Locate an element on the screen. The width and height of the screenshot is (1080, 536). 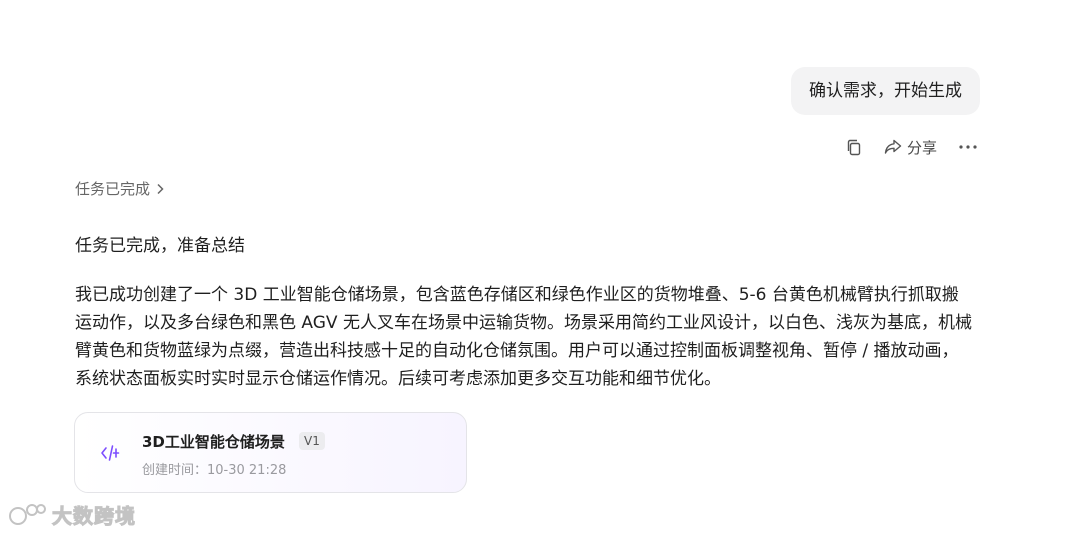
copy-button is located at coordinates (854, 147).